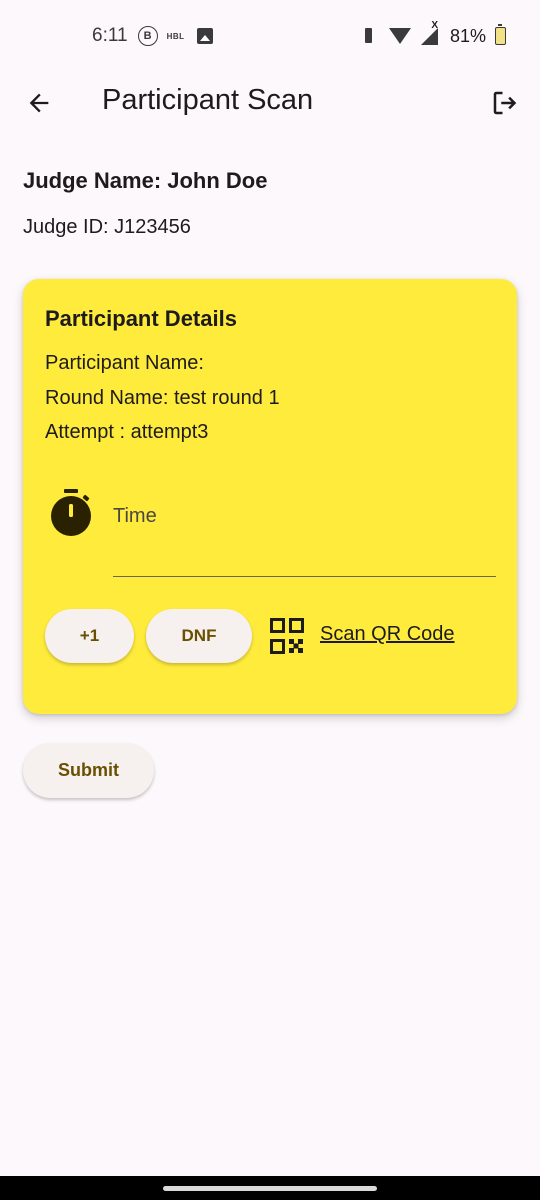 This screenshot has width=540, height=1200. Describe the element at coordinates (304, 538) in the screenshot. I see `time-input` at that location.